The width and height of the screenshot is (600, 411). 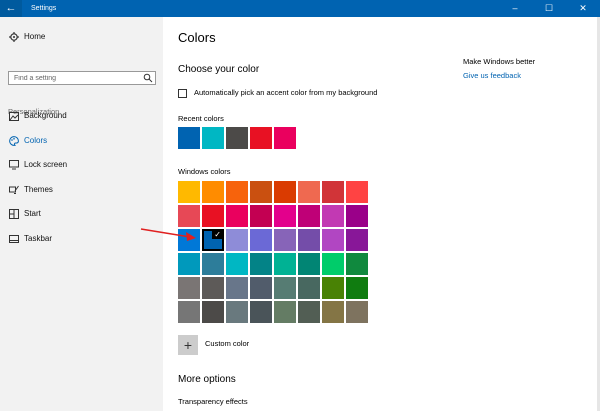 What do you see at coordinates (76, 78) in the screenshot?
I see `search-input` at bounding box center [76, 78].